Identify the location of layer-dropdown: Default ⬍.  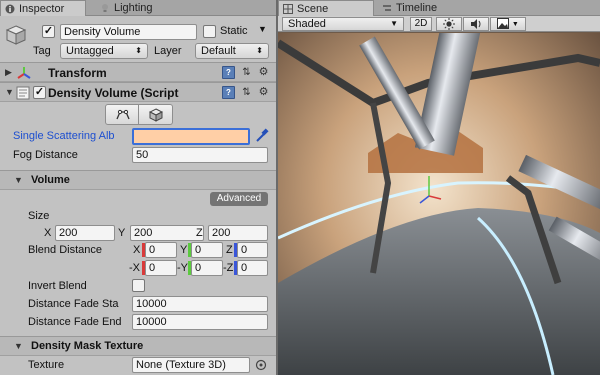
(232, 51).